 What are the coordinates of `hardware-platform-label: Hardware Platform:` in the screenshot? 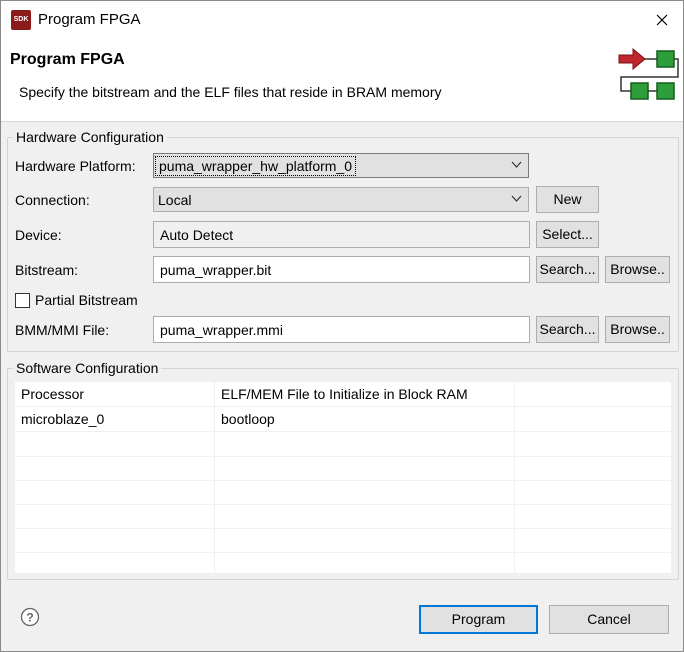 It's located at (75, 166).